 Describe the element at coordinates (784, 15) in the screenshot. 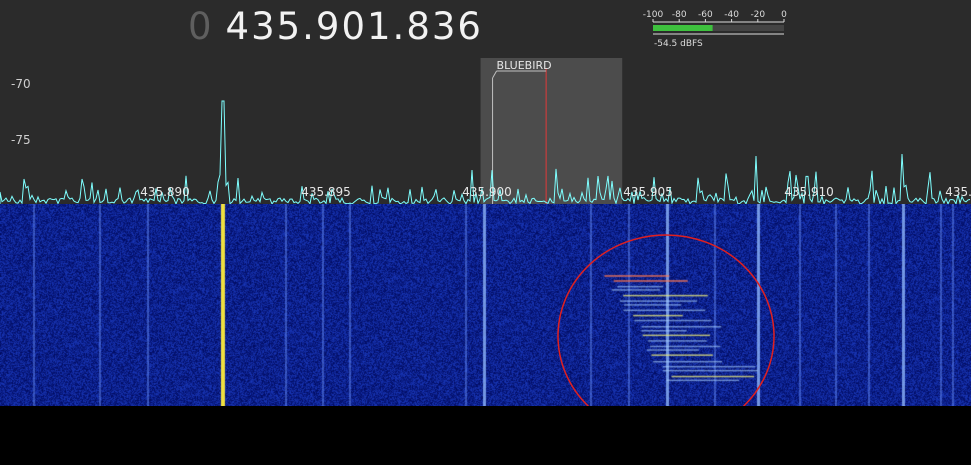

I see `meter-scale-label: 0` at that location.